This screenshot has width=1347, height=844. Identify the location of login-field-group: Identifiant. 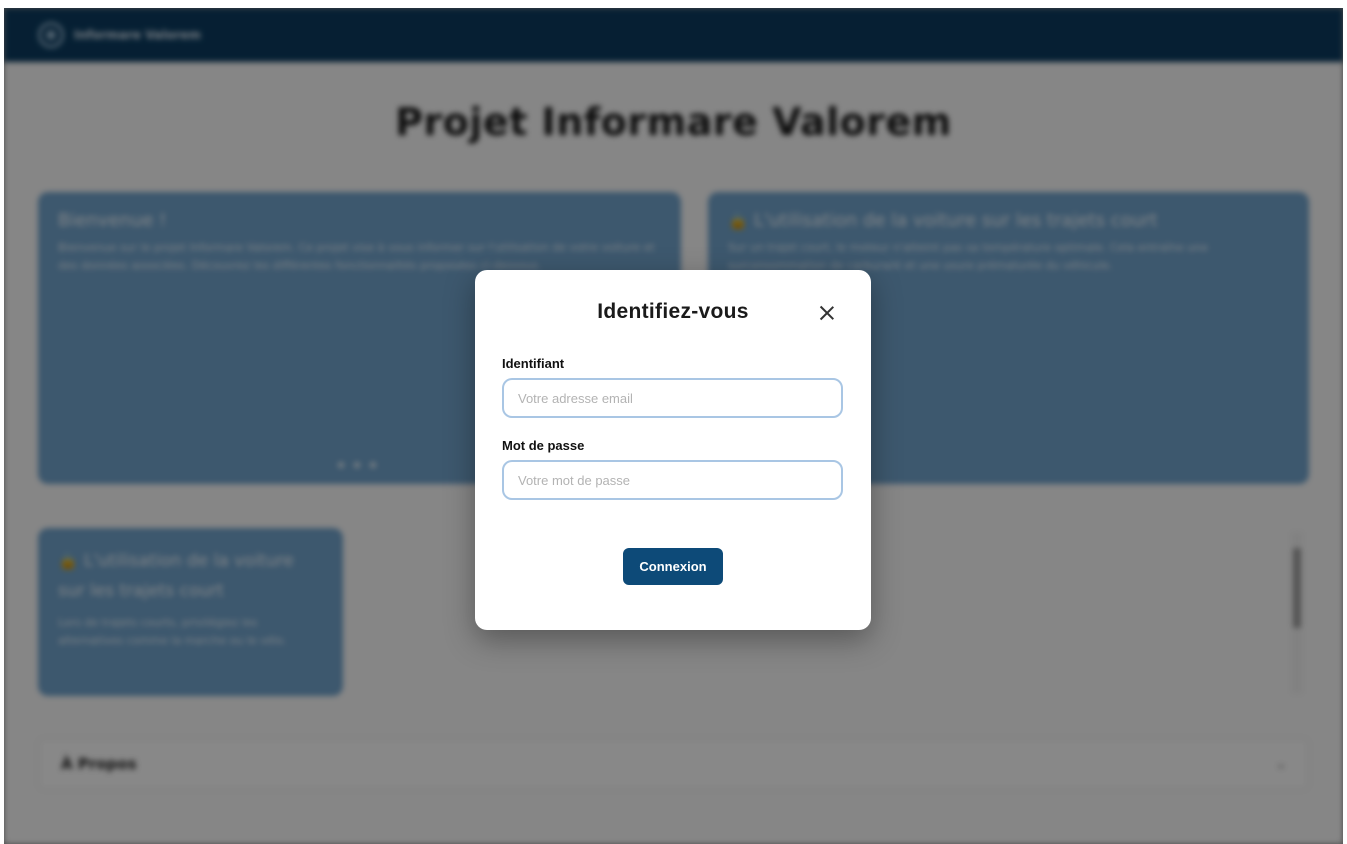
(673, 387).